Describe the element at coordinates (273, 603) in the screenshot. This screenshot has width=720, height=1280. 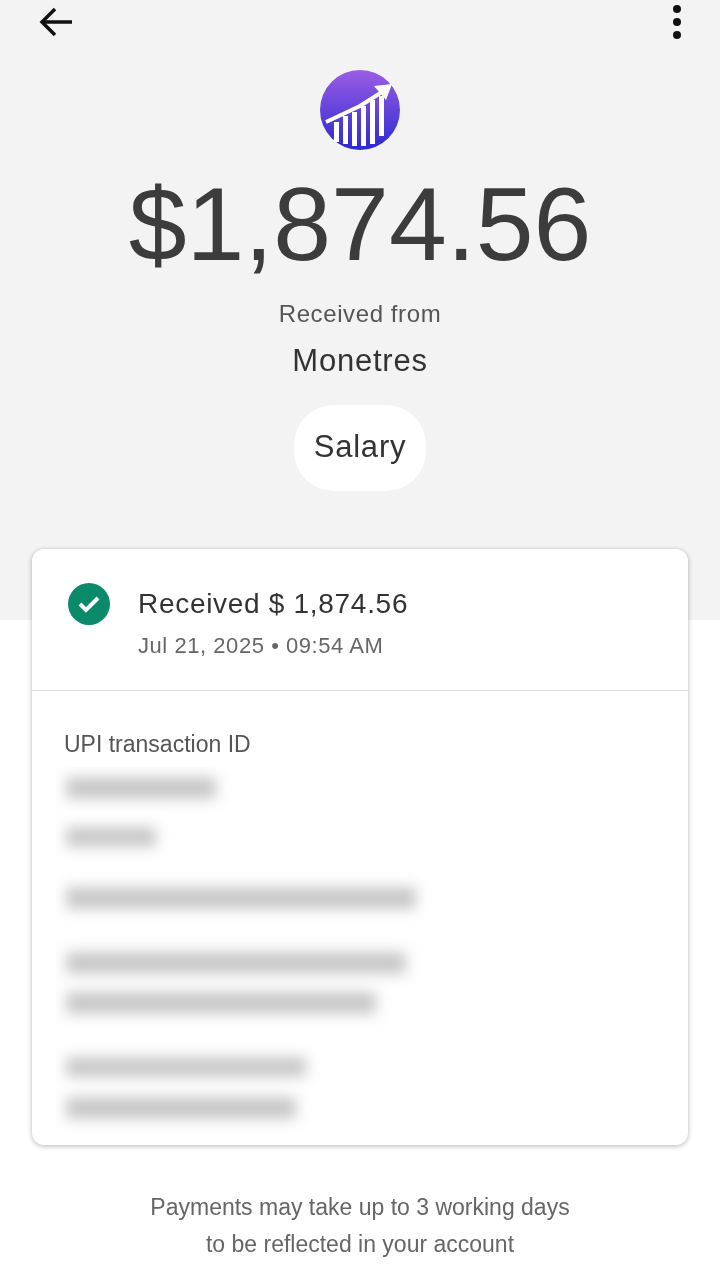
I see `status-title: Received $ 1,874.56` at that location.